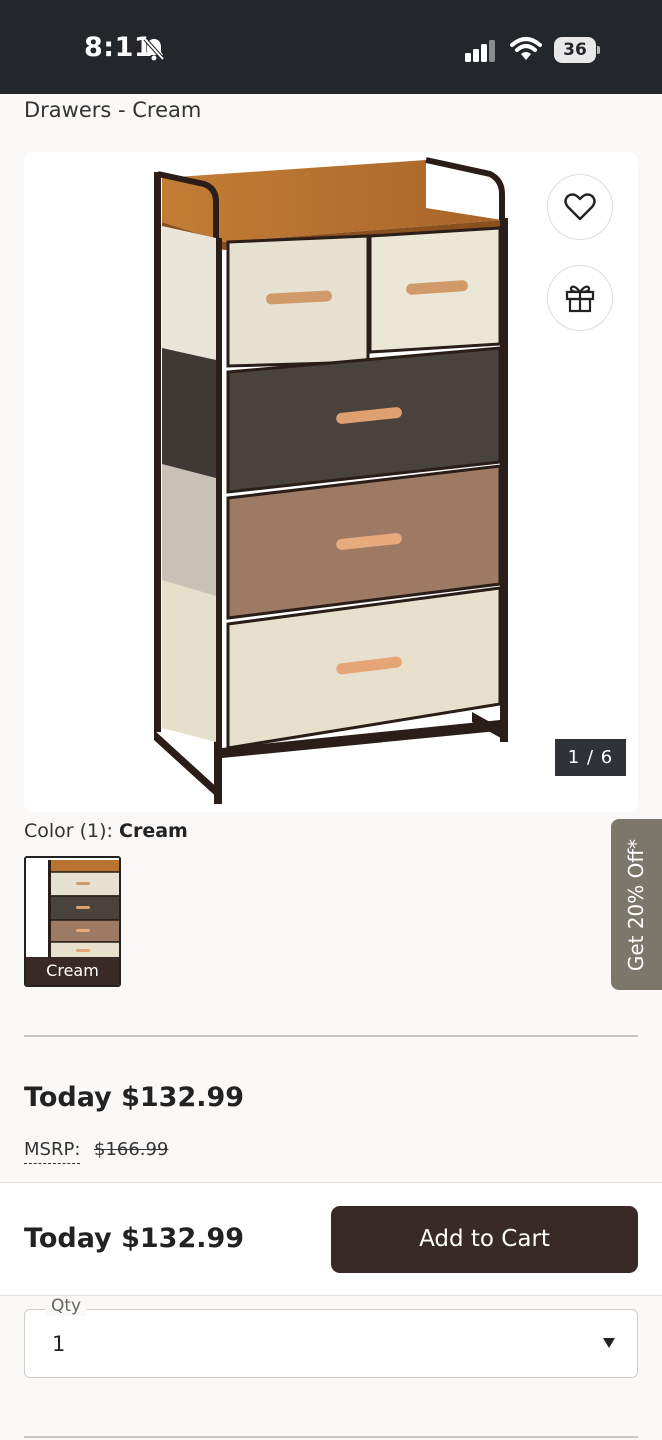 Image resolution: width=662 pixels, height=1440 pixels. What do you see at coordinates (331, 1437) in the screenshot?
I see `bottom-divider` at bounding box center [331, 1437].